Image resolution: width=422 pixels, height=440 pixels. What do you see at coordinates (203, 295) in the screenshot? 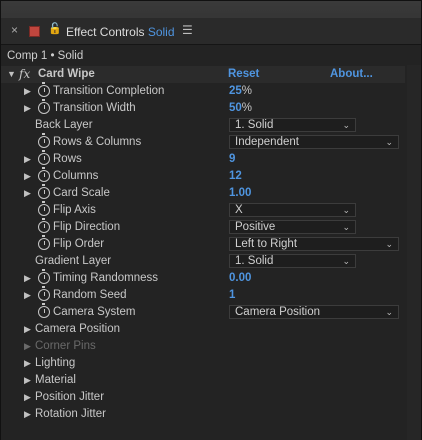
I see `property-row: ▶ Random Seed 1` at bounding box center [203, 295].